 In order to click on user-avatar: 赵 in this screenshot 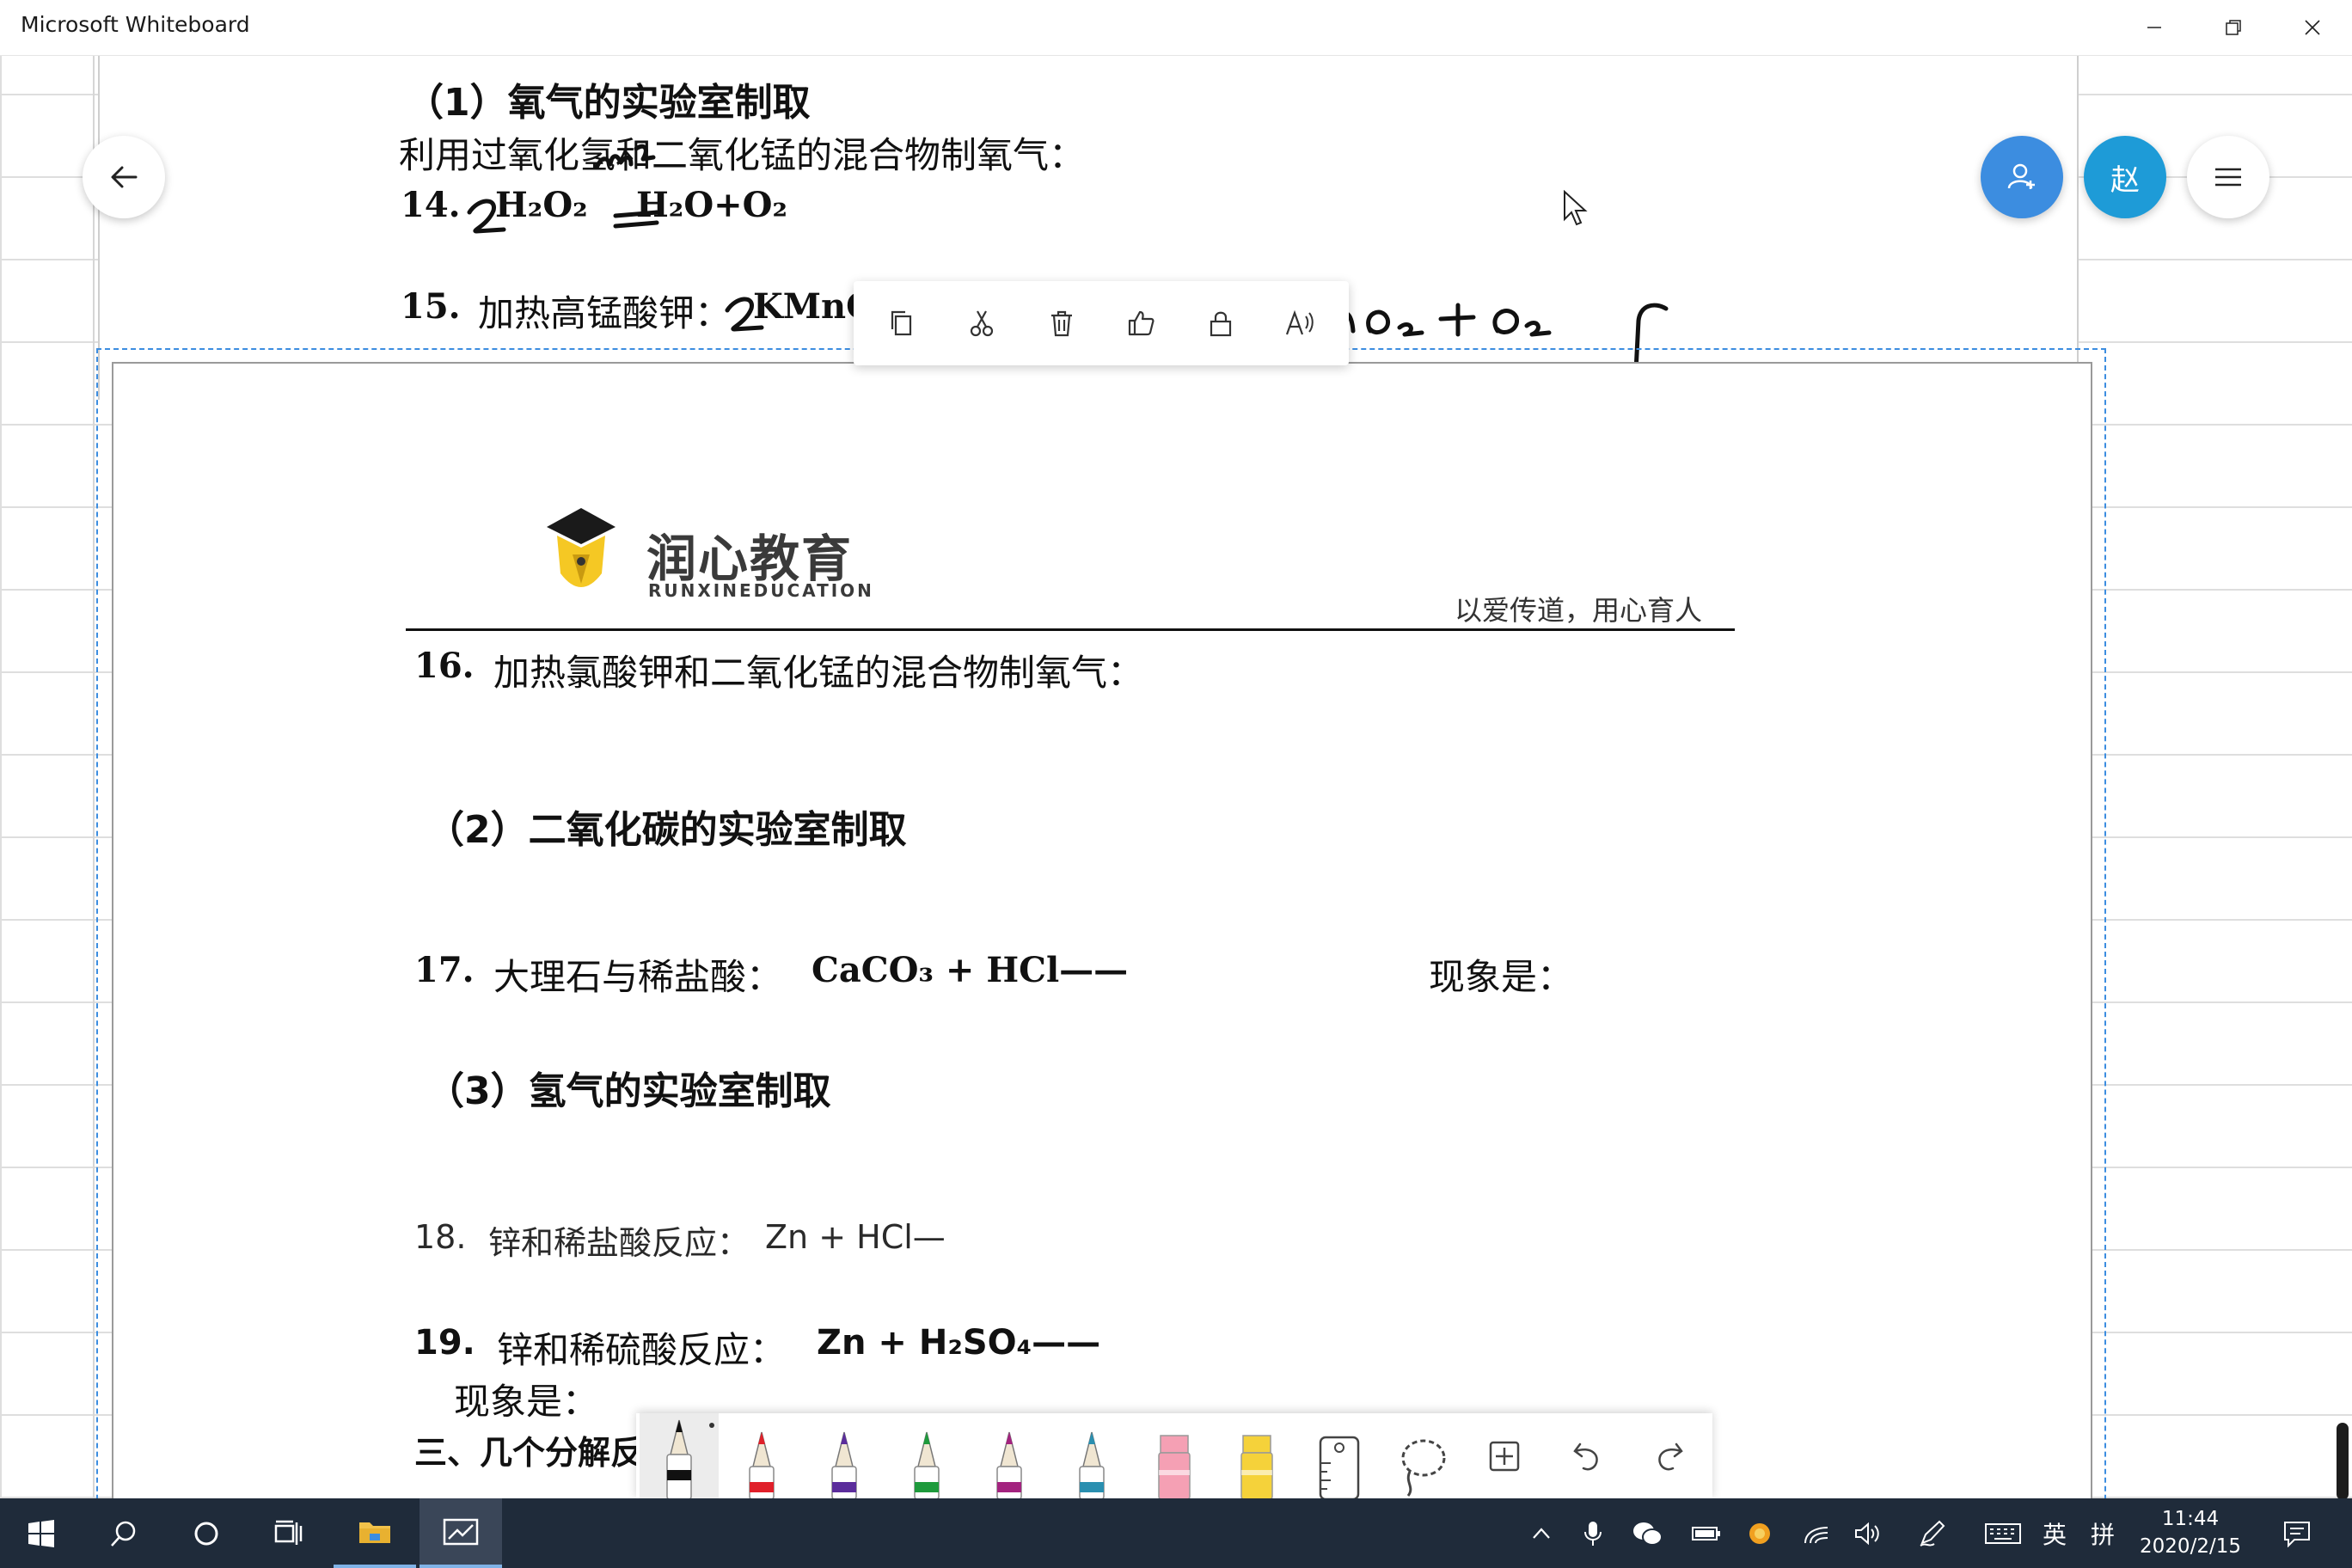, I will do `click(2125, 177)`.